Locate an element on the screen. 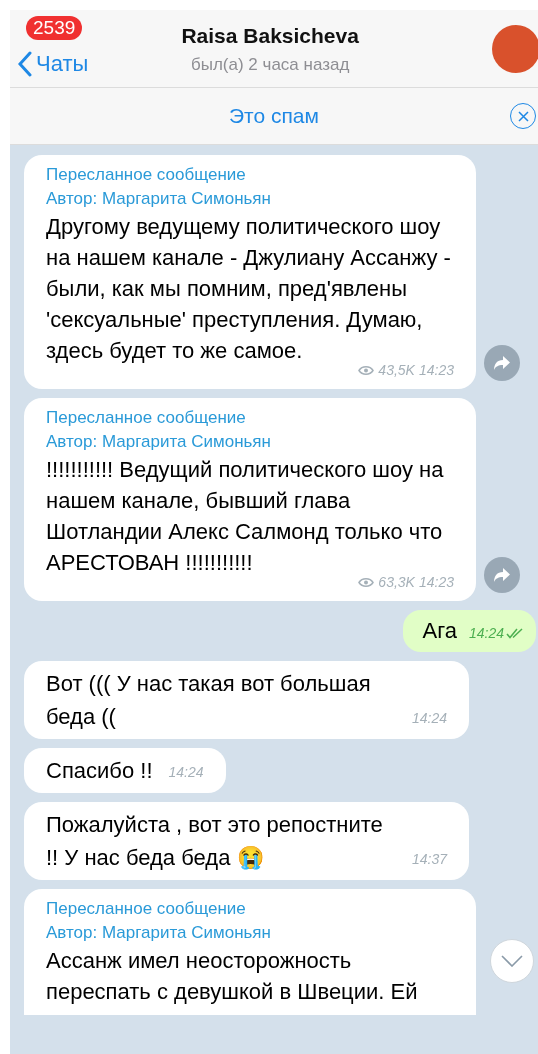 Image resolution: width=538 pixels, height=1054 pixels. message-text: Пожалуйста , вот это репостните !! У нас беда беда 😭 is located at coordinates (215, 841).